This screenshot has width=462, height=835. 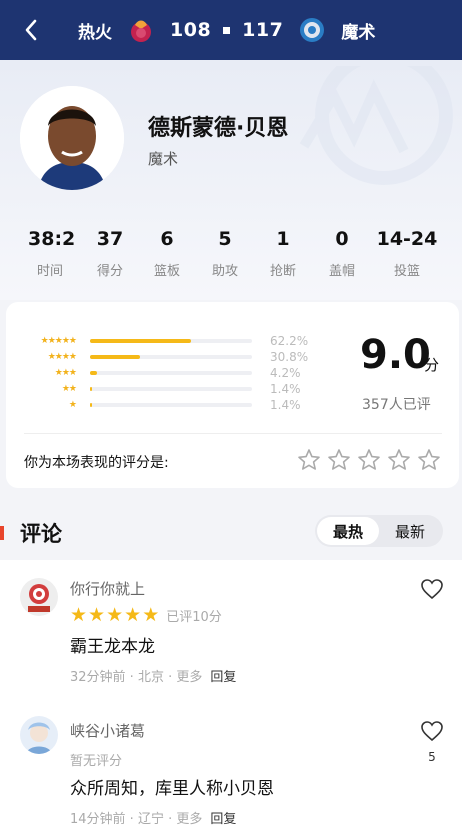 I want to click on comment-location: 辽宁, so click(x=150, y=819).